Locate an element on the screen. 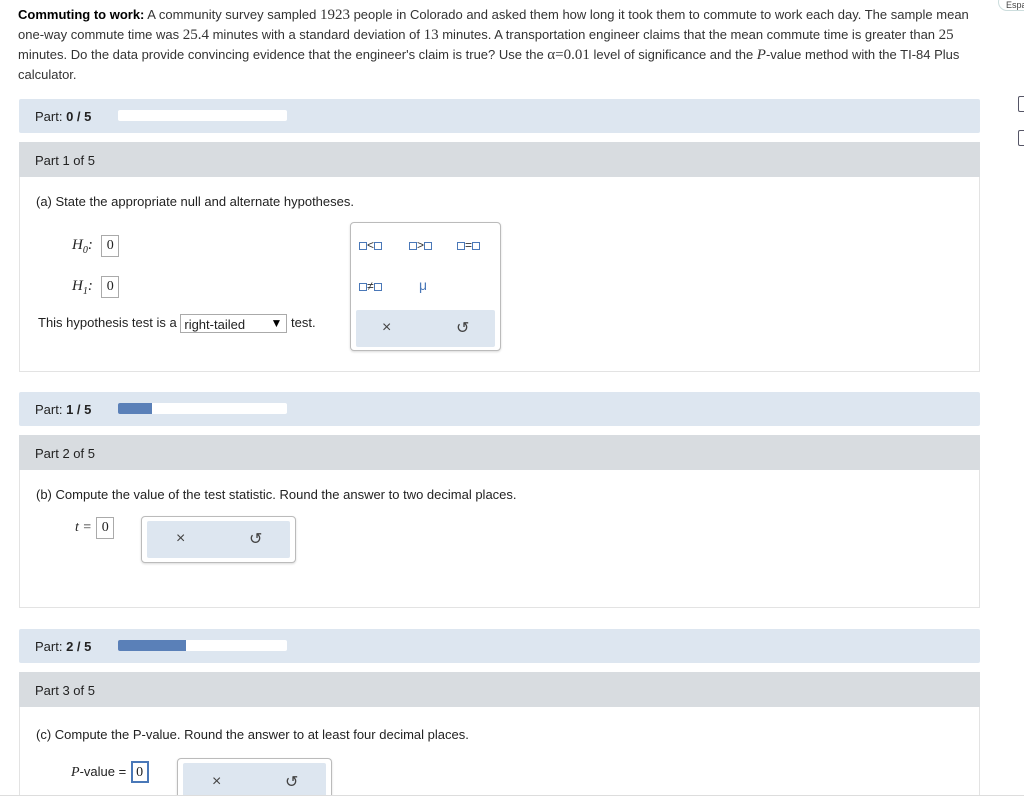 The height and width of the screenshot is (796, 1024). problem-text: minutes with a standard deviation of is located at coordinates (316, 34).